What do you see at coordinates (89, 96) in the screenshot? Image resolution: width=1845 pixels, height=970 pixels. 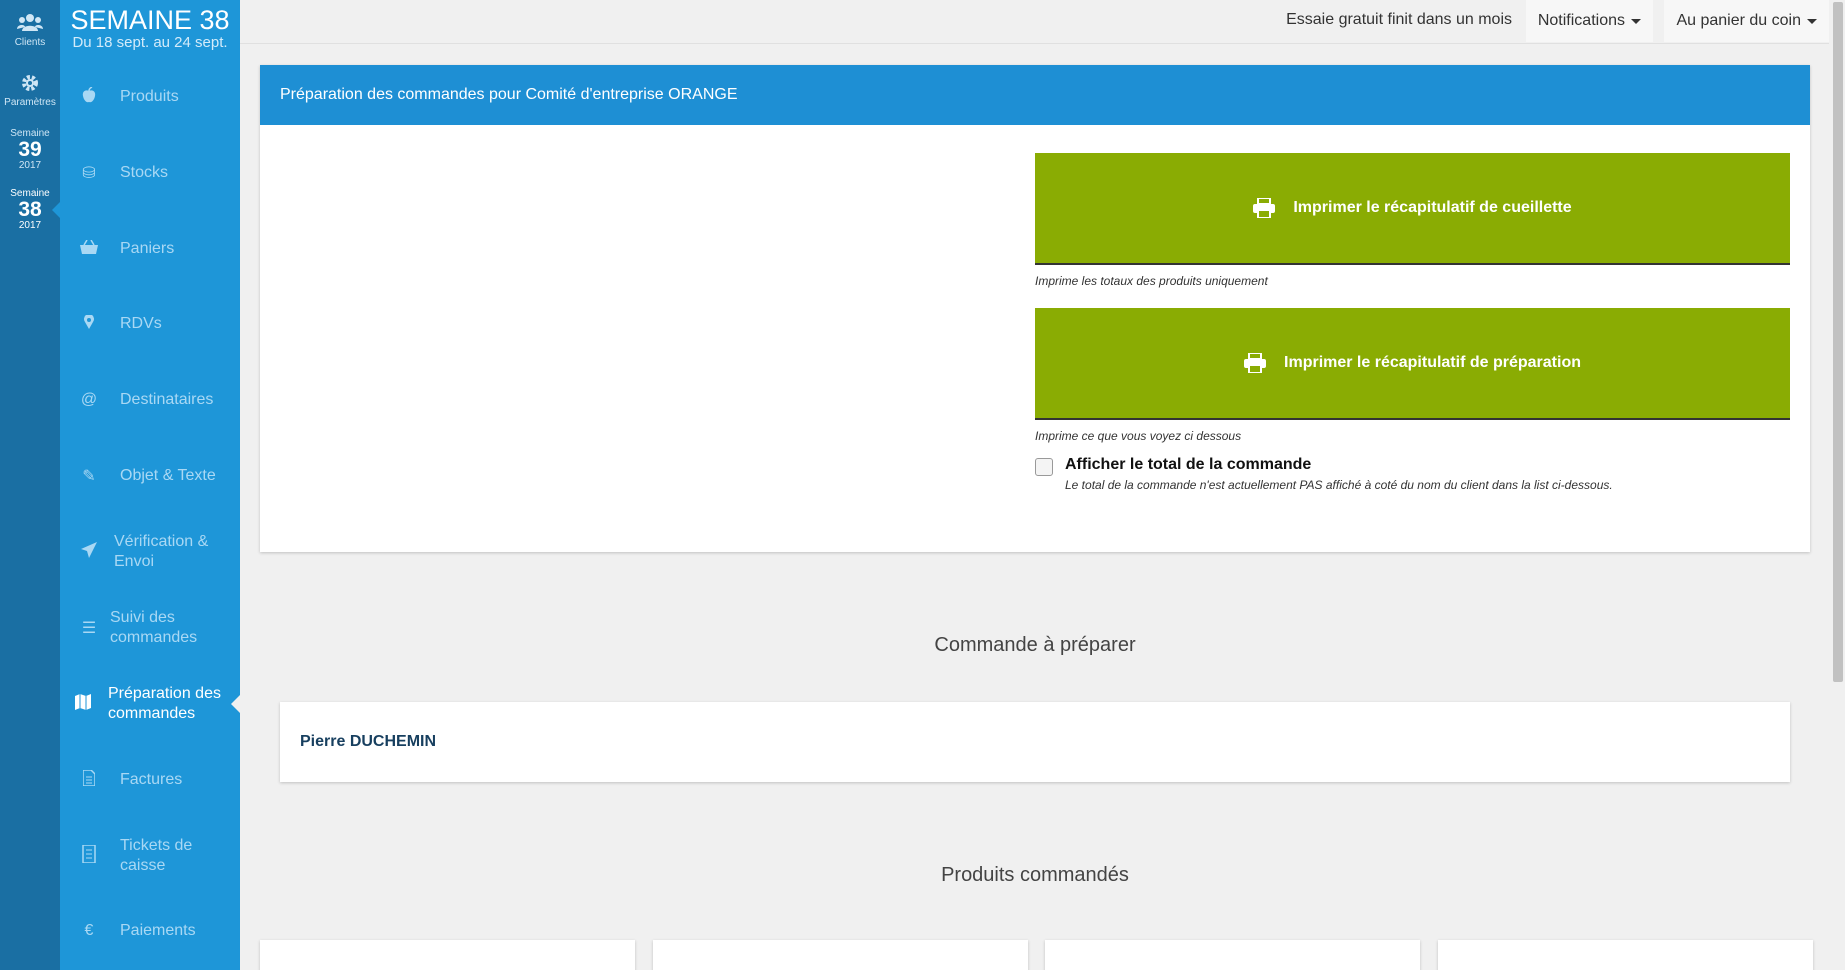 I see `apple-icon` at bounding box center [89, 96].